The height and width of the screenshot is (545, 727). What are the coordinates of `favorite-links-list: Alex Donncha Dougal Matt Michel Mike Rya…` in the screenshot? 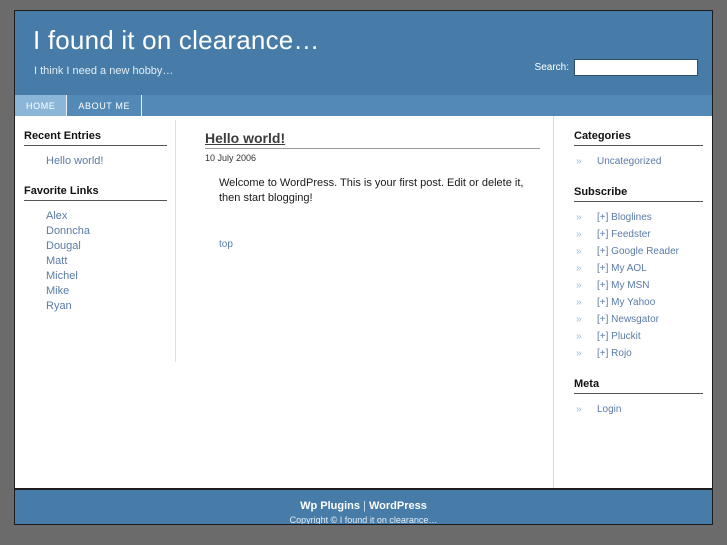 It's located at (95, 261).